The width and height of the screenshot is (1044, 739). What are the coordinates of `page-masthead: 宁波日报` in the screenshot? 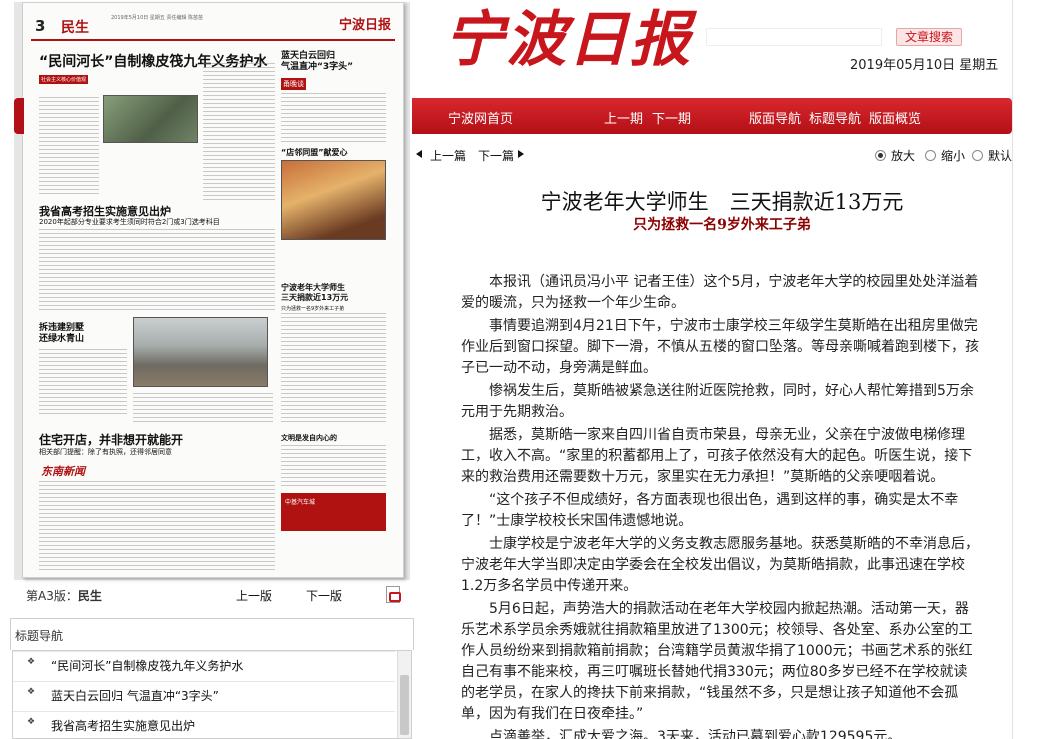 It's located at (364, 25).